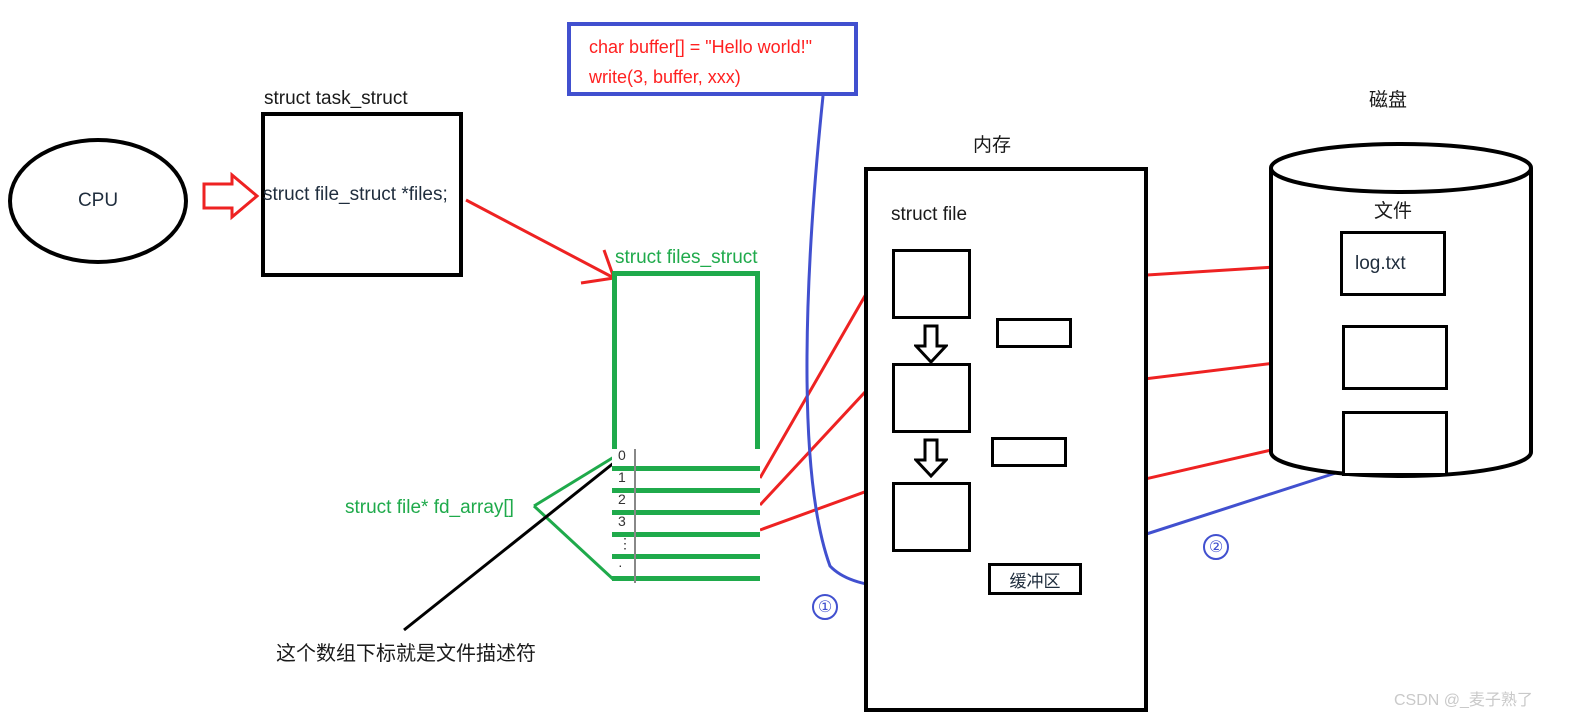 This screenshot has height=723, width=1586. I want to click on task-to-files-line, so click(540, 239).